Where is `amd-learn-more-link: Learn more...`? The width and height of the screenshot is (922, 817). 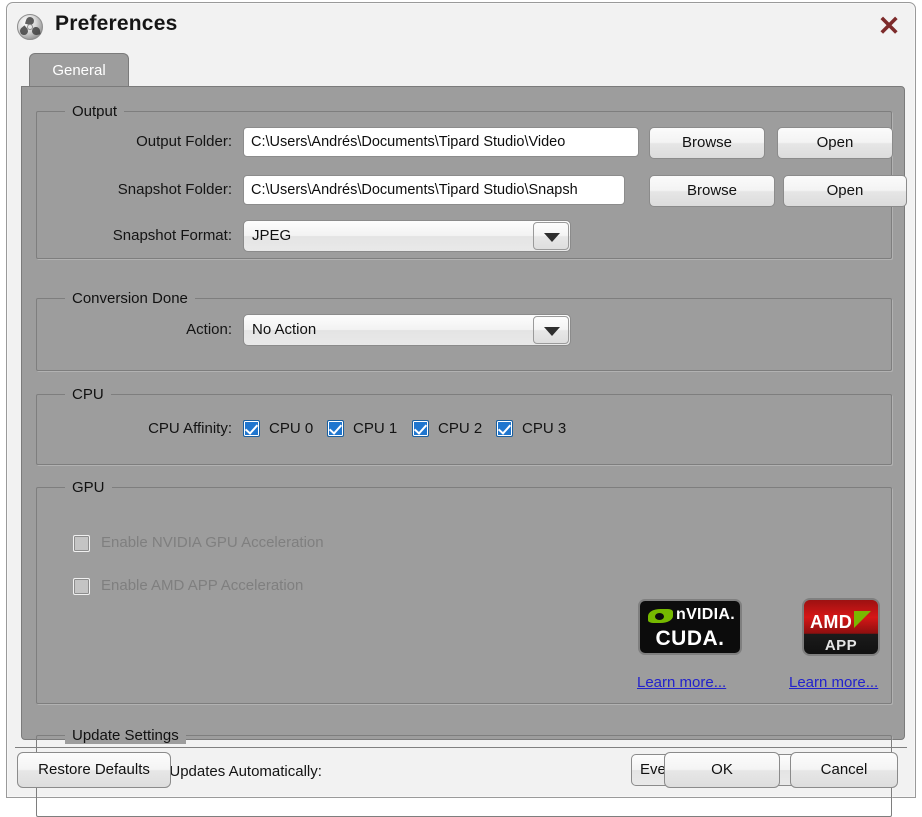
amd-learn-more-link: Learn more... is located at coordinates (833, 682).